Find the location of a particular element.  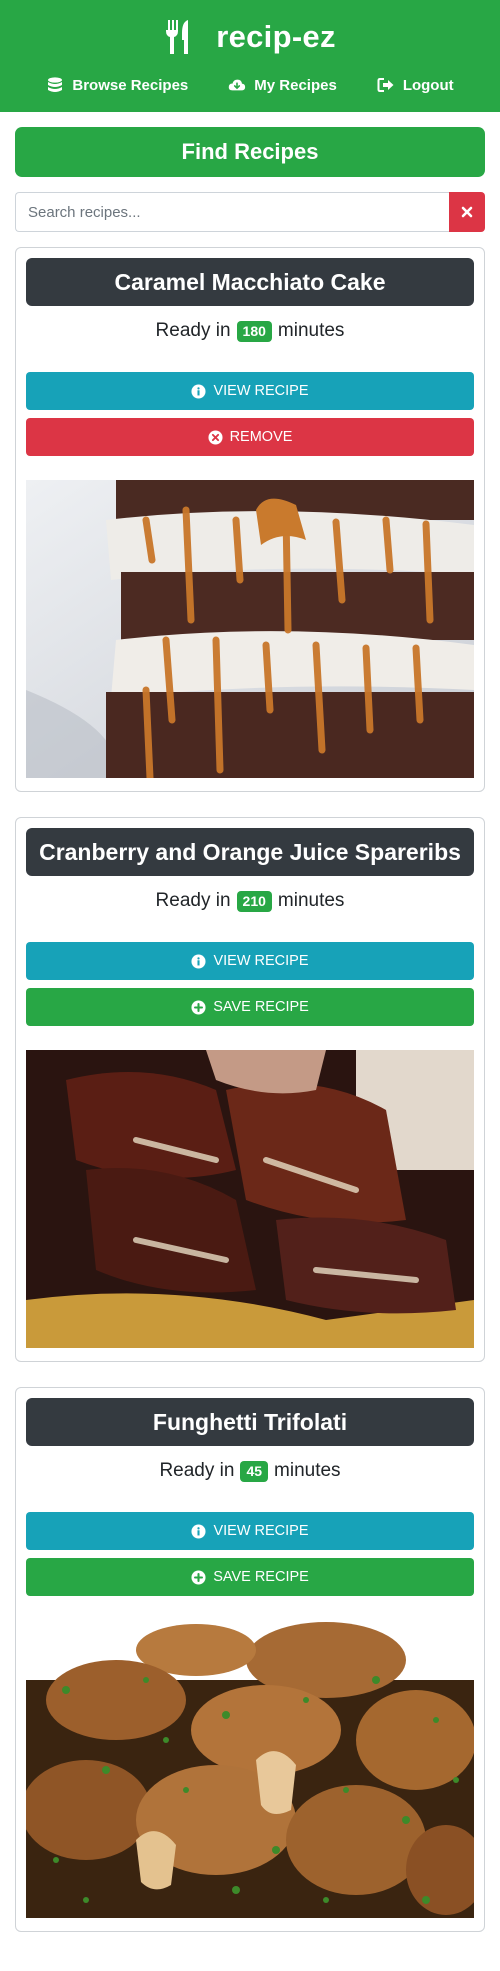

remove-label: REMOVE is located at coordinates (261, 437).